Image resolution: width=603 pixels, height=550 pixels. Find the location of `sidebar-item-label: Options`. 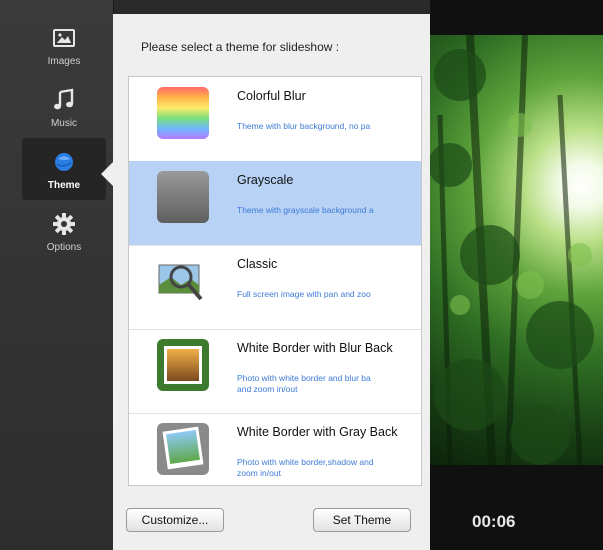

sidebar-item-label: Options is located at coordinates (64, 247).